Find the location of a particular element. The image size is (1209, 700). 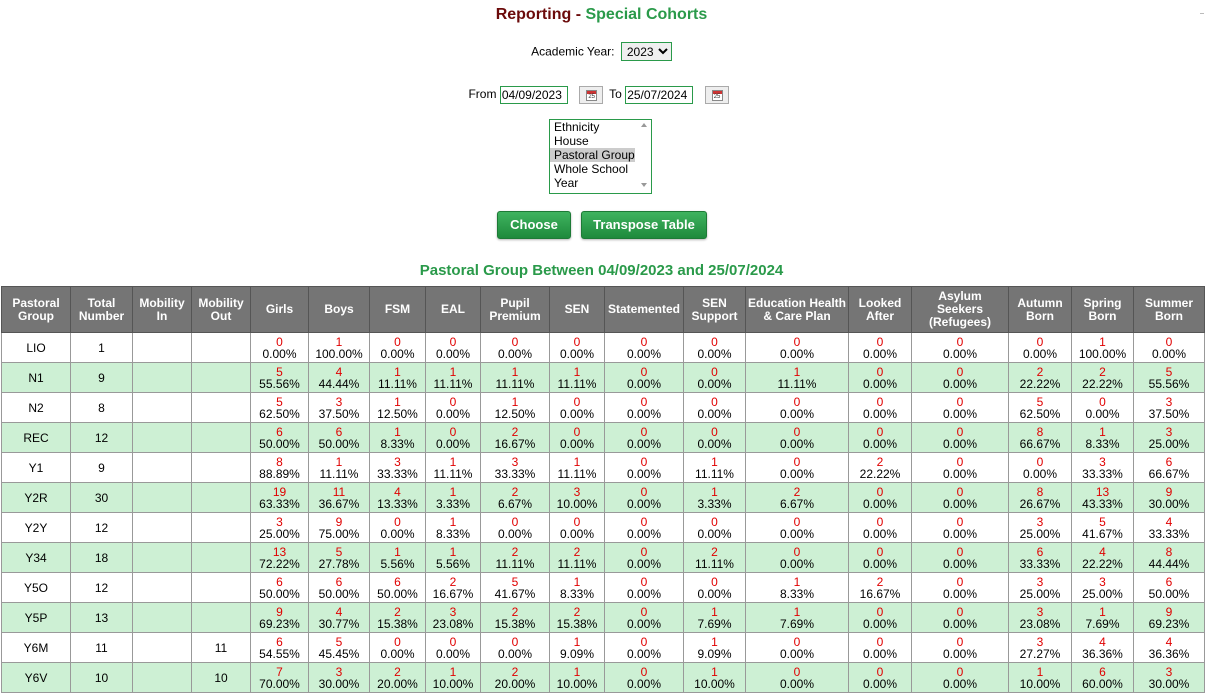

listbox-option: Whole School is located at coordinates (600, 169).